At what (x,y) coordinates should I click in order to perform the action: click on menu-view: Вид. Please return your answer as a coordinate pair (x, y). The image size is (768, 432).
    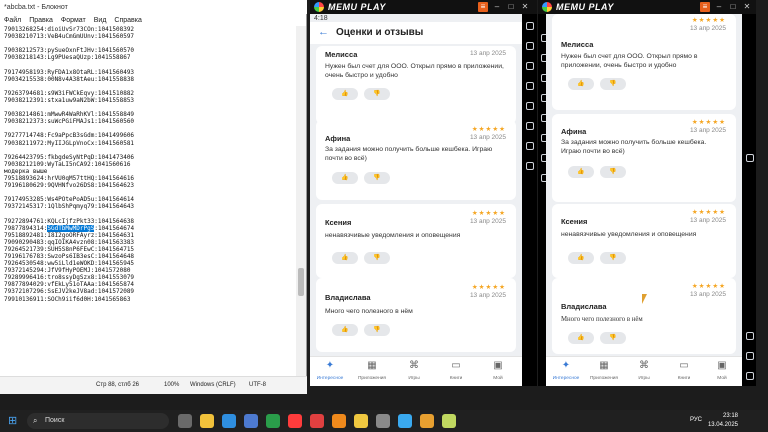
    Looking at the image, I should click on (100, 20).